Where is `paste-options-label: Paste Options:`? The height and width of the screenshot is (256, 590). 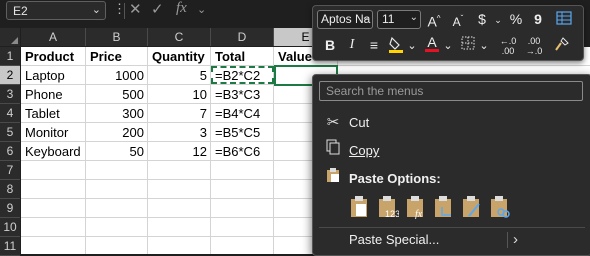
paste-options-label: Paste Options: is located at coordinates (395, 178).